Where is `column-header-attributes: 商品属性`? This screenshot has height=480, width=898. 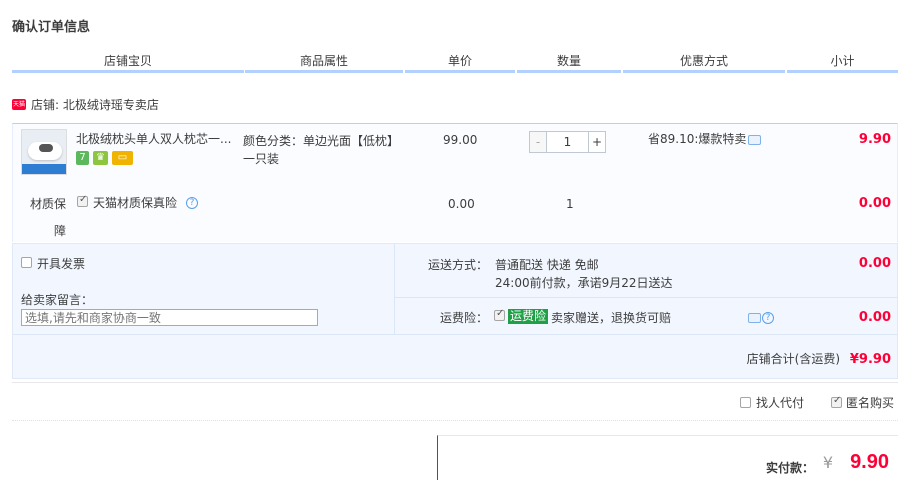 column-header-attributes: 商品属性 is located at coordinates (323, 61).